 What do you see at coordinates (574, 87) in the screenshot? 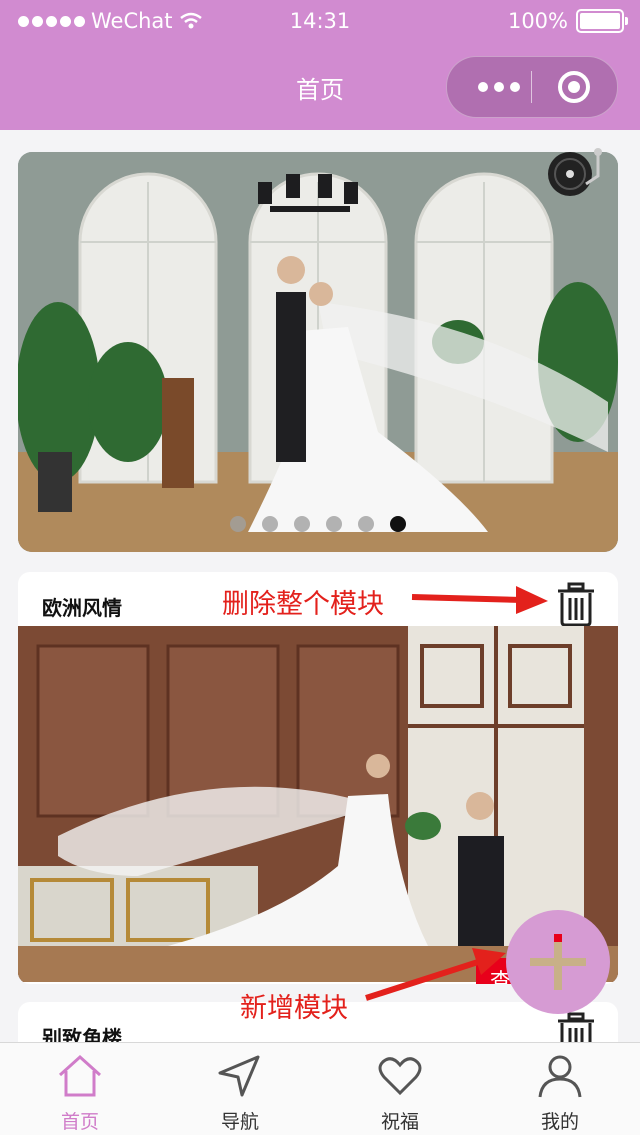
I see `close-miniprogram-icon` at bounding box center [574, 87].